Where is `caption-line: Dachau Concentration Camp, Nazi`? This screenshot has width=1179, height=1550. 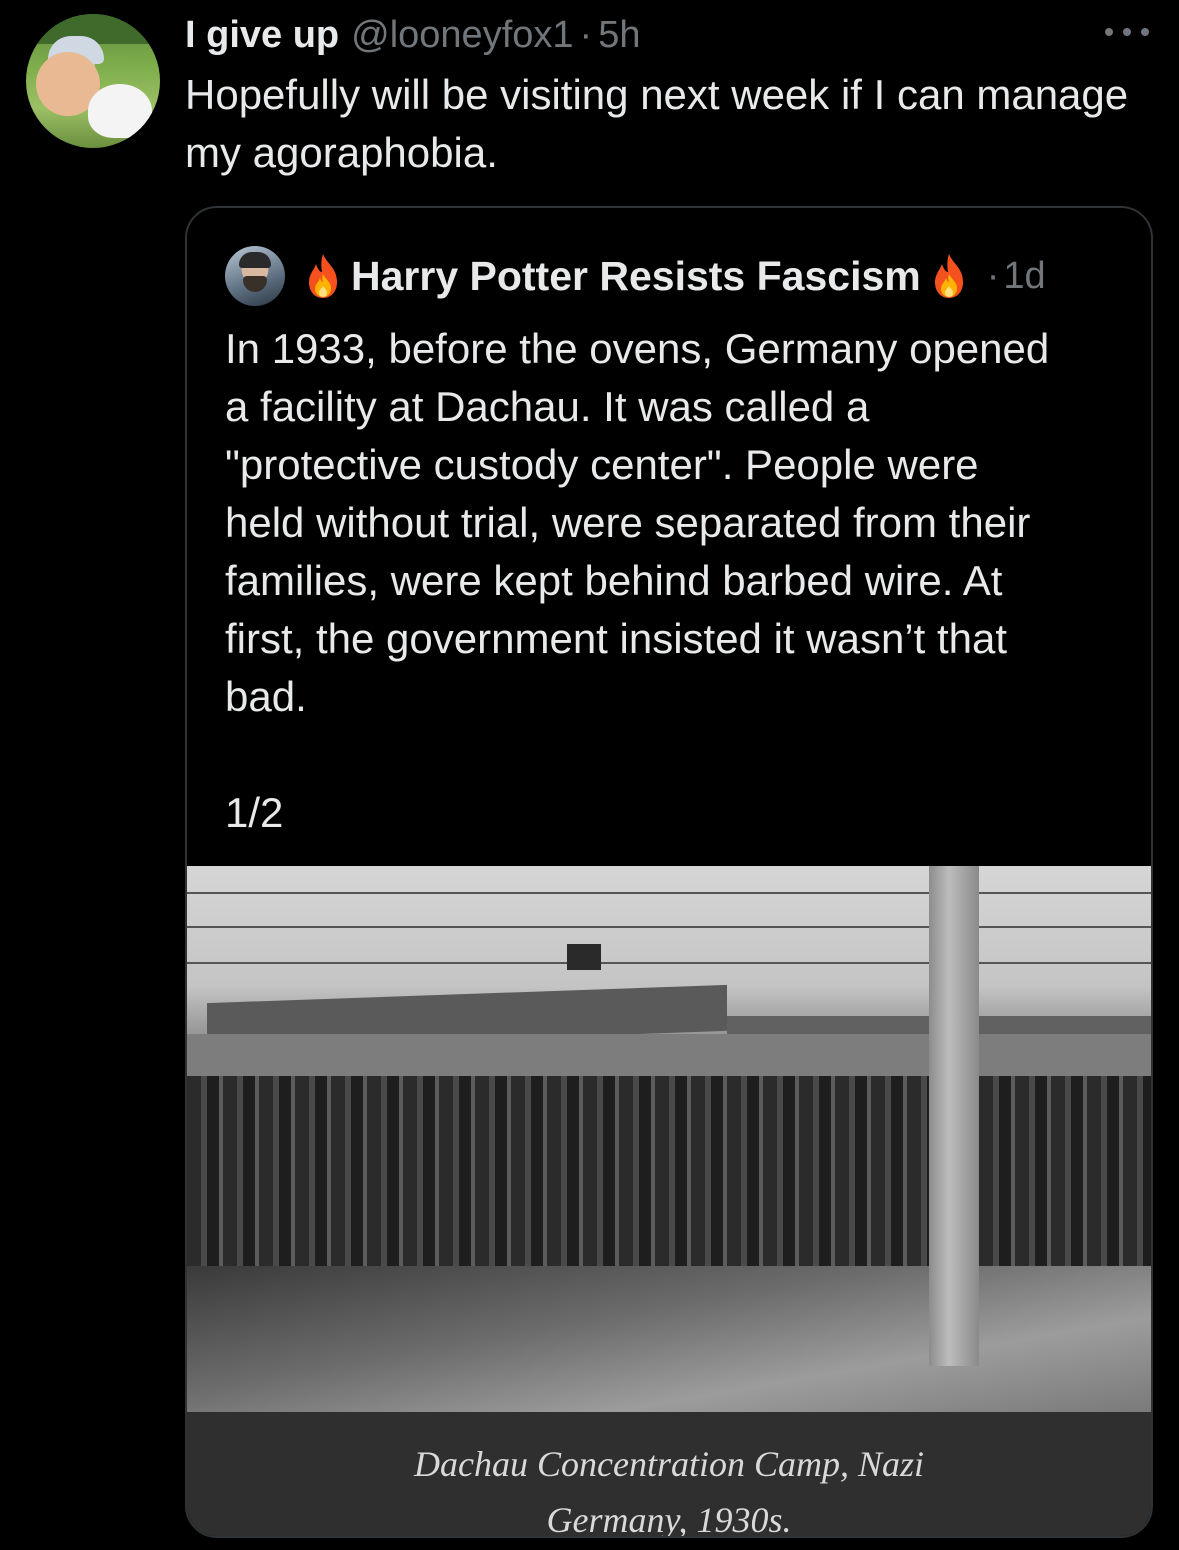 caption-line: Dachau Concentration Camp, Nazi is located at coordinates (669, 1464).